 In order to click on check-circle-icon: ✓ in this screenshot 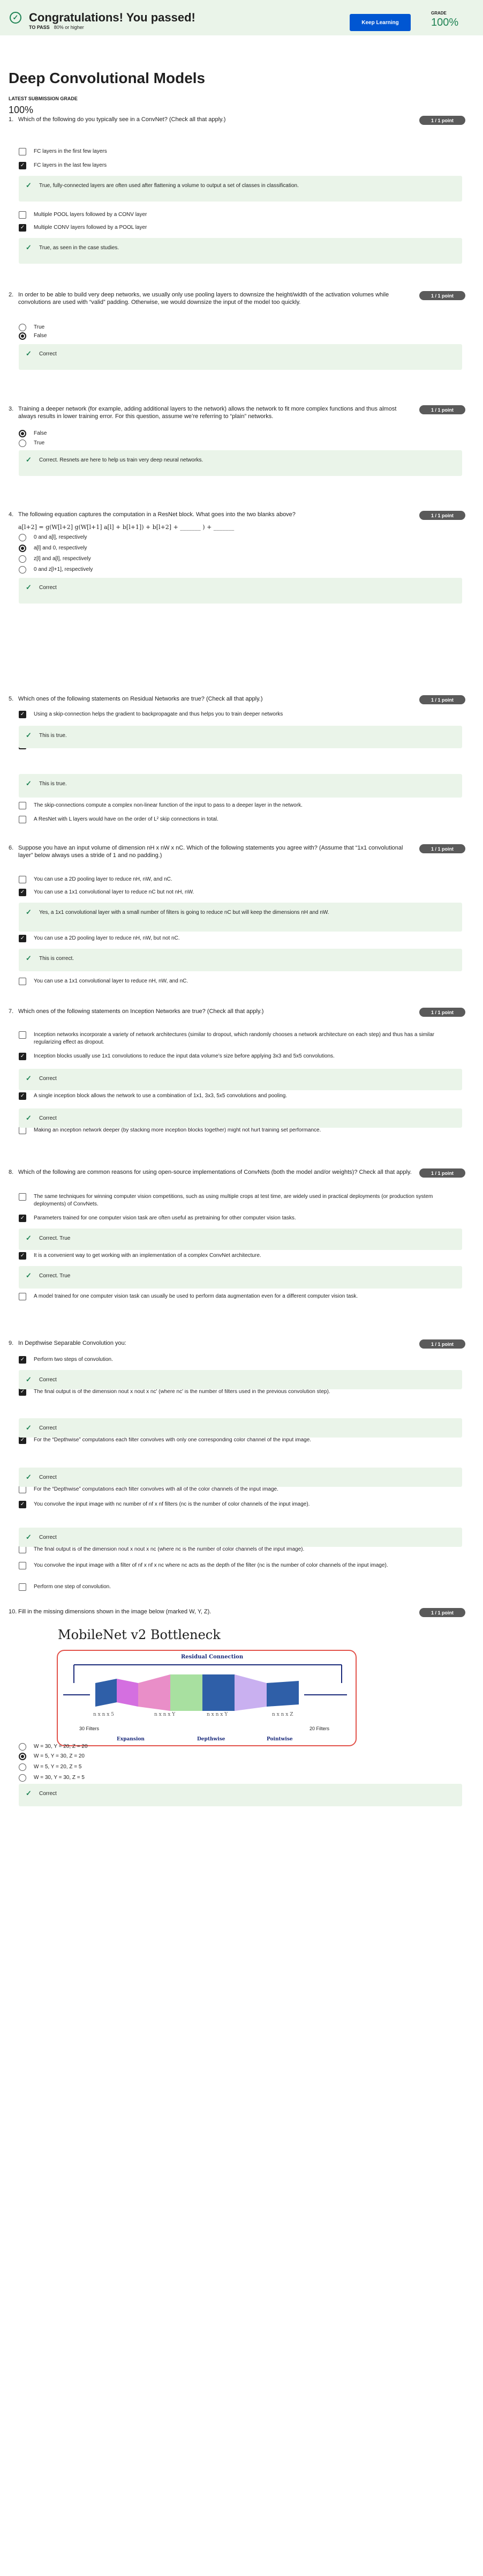, I will do `click(16, 18)`.